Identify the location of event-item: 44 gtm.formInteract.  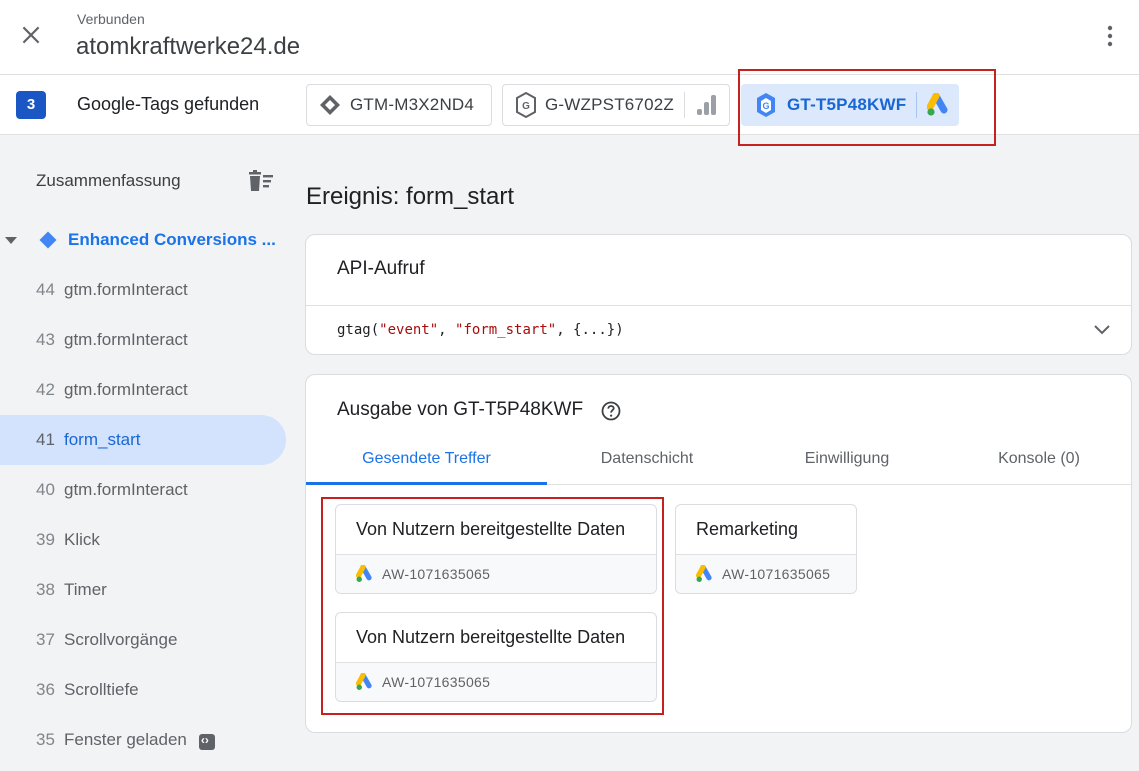
(143, 290).